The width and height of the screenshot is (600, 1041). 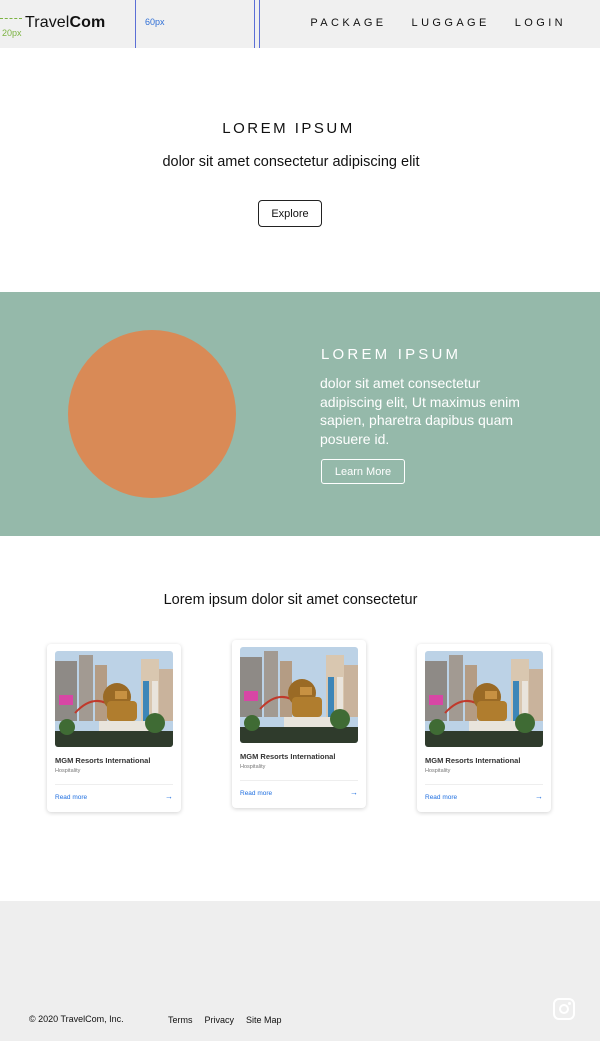 I want to click on hero-title: LOREM IPSUM, so click(x=288, y=128).